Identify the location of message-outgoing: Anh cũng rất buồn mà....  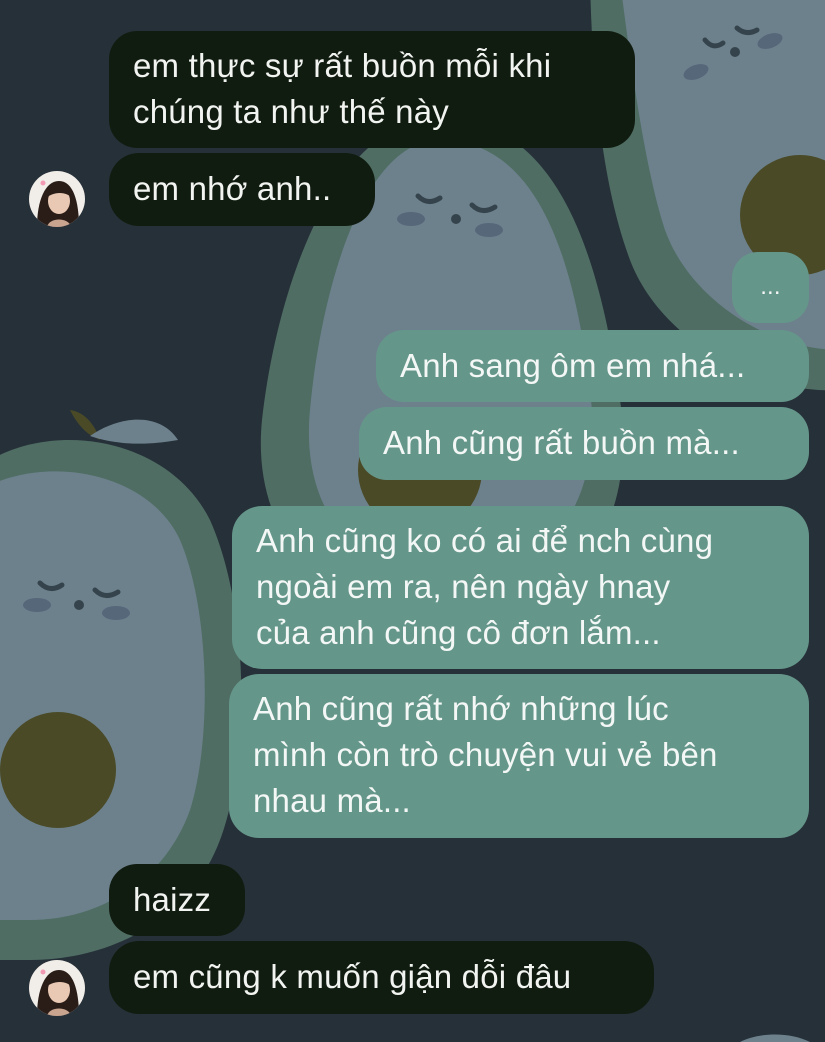
(584, 443).